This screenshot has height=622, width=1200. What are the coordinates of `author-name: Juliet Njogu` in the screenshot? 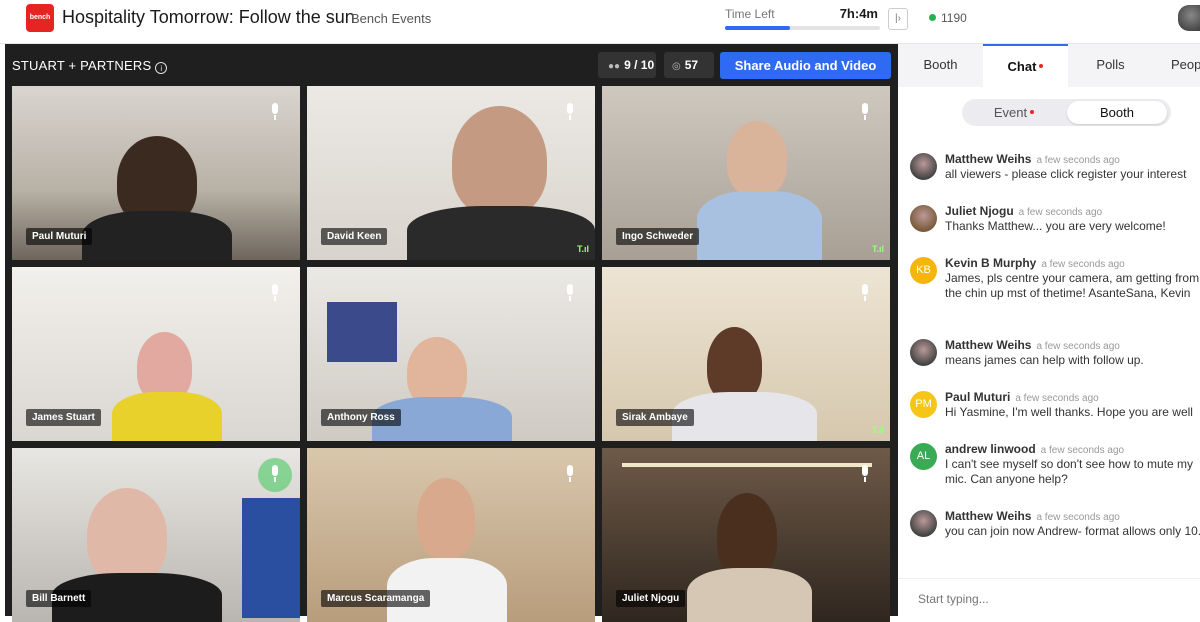 It's located at (979, 211).